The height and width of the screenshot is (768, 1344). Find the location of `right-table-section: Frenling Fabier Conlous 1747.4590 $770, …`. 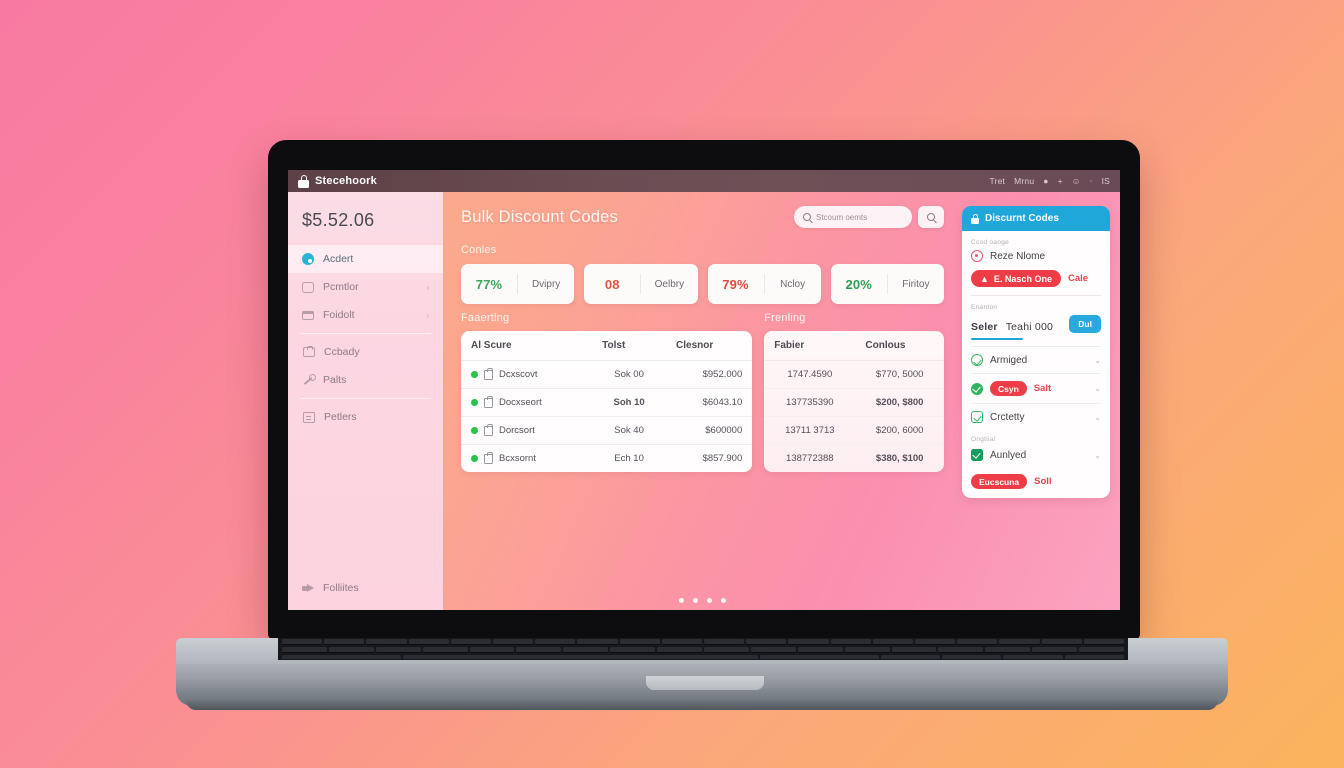

right-table-section: Frenling Fabier Conlous 1747.4590 $770, … is located at coordinates (854, 461).